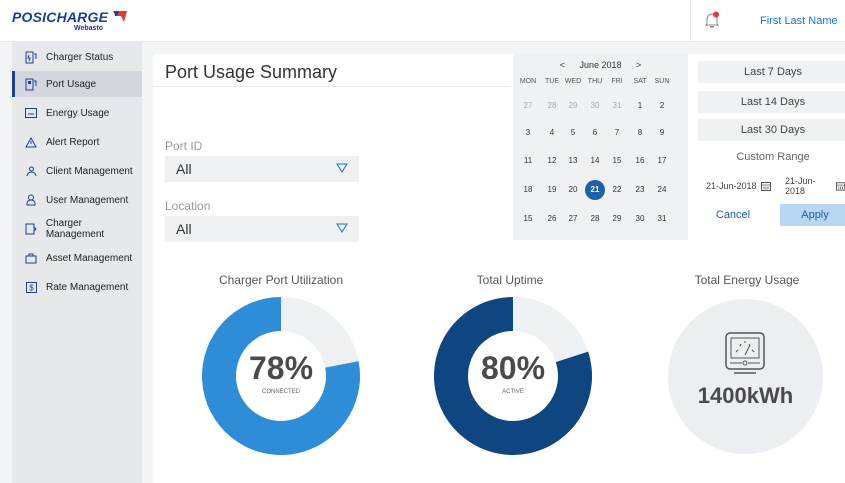  What do you see at coordinates (573, 161) in the screenshot?
I see `calendar-day: 13` at bounding box center [573, 161].